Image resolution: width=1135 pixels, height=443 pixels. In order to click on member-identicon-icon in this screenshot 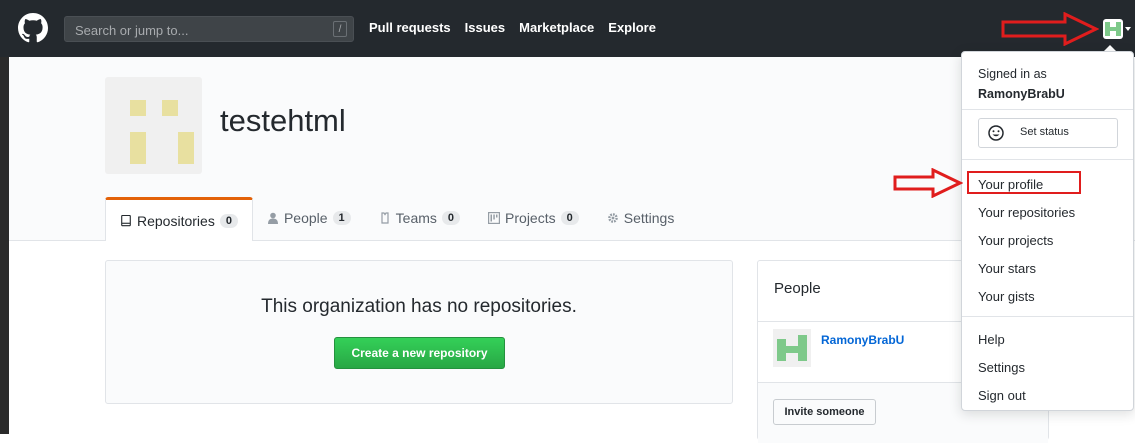, I will do `click(792, 348)`.